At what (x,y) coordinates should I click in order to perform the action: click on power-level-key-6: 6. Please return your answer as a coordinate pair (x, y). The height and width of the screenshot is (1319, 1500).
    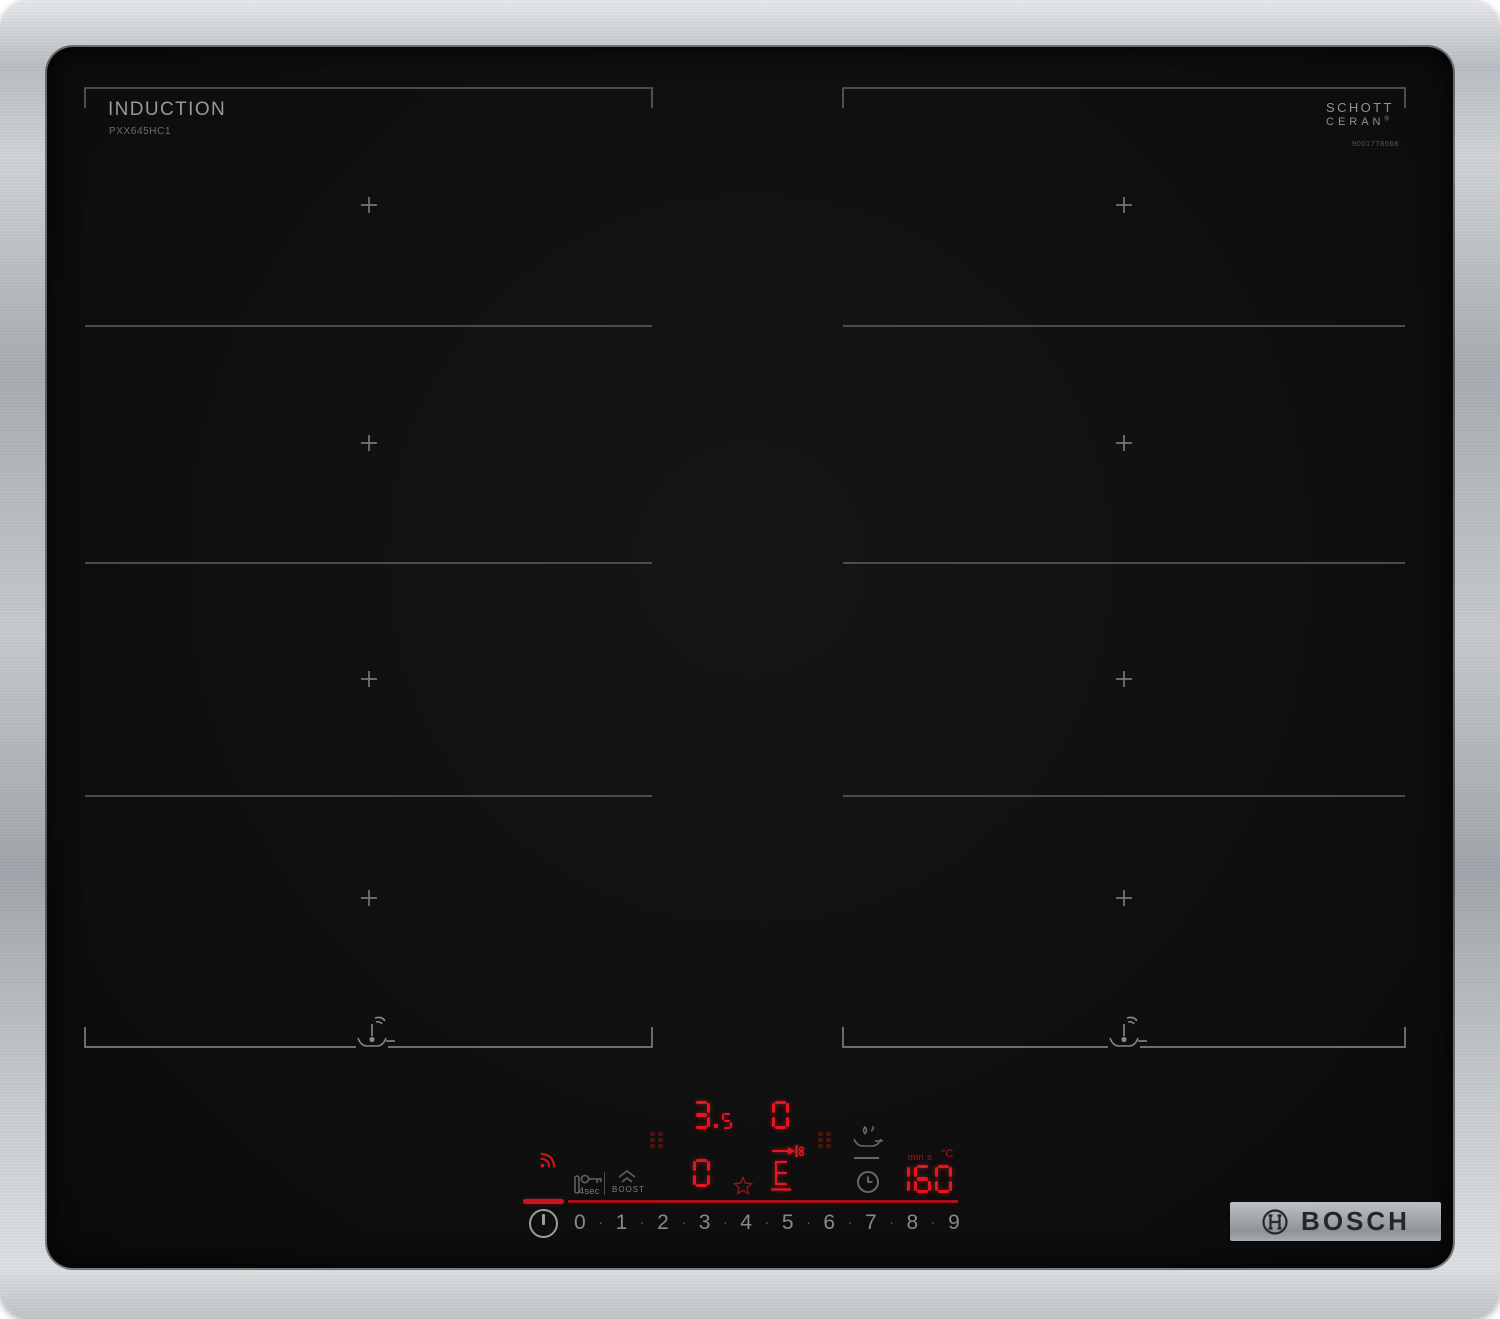
    Looking at the image, I should click on (829, 1223).